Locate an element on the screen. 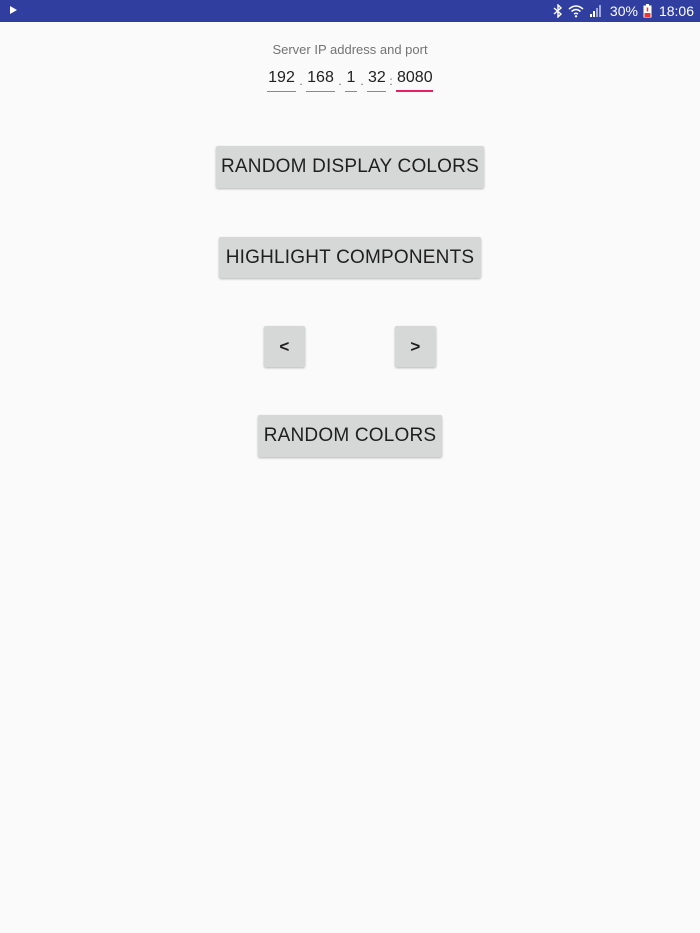 Image resolution: width=700 pixels, height=933 pixels. status-left is located at coordinates (13, 11).